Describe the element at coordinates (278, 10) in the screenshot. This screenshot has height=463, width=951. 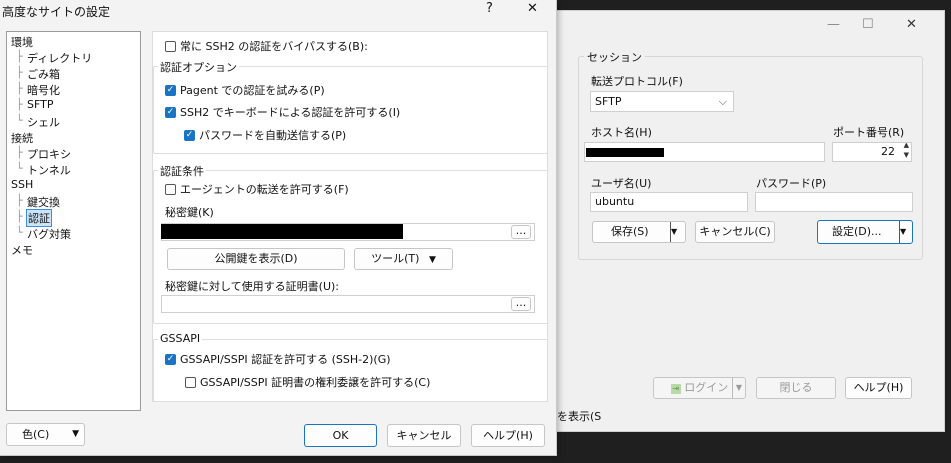
I see `title-bar: 高度なサイトの設定 ? ✕` at that location.